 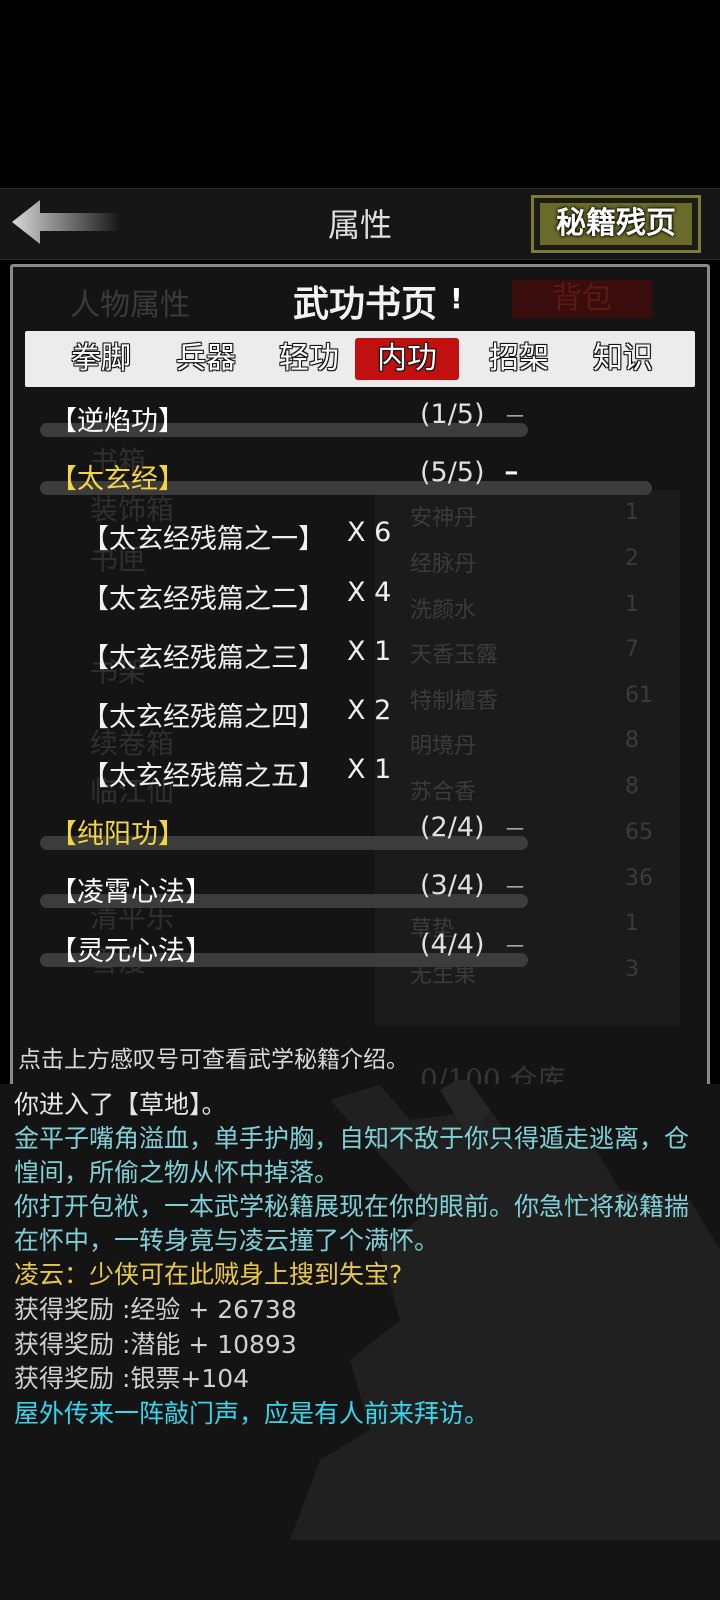 What do you see at coordinates (206, 359) in the screenshot?
I see `tab-1: 兵器` at bounding box center [206, 359].